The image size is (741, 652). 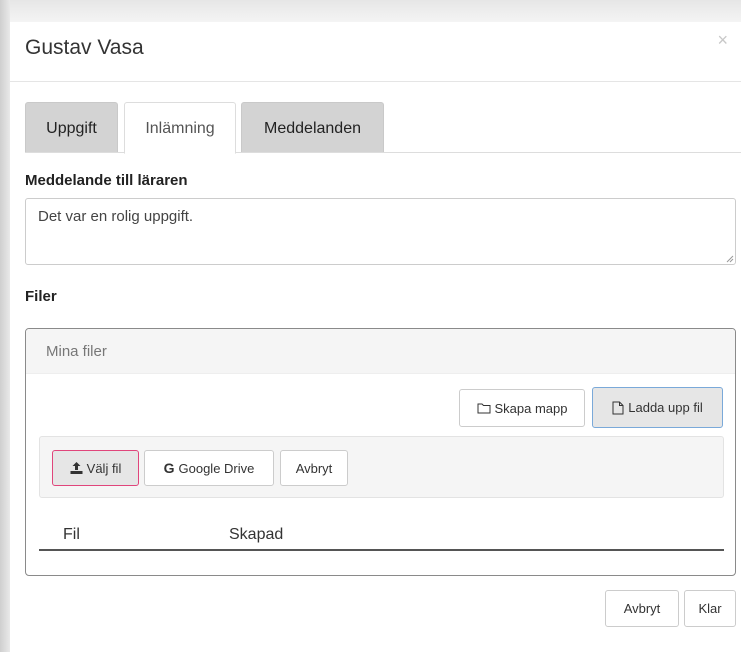 What do you see at coordinates (381, 538) in the screenshot?
I see `files-table-header: Fil Skapad` at bounding box center [381, 538].